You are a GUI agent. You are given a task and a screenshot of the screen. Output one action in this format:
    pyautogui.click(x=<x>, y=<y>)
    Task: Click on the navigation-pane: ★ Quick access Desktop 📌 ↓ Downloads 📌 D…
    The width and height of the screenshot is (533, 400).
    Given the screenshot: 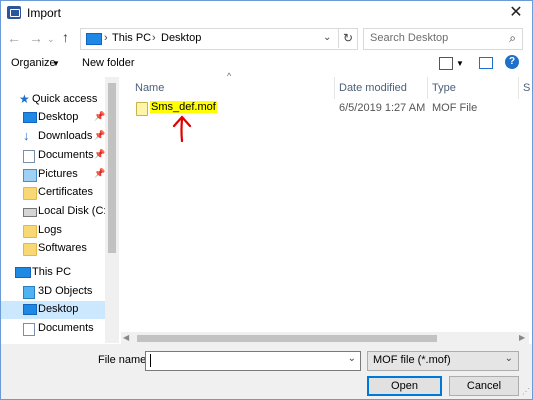 What is the action you would take?
    pyautogui.click(x=60, y=210)
    